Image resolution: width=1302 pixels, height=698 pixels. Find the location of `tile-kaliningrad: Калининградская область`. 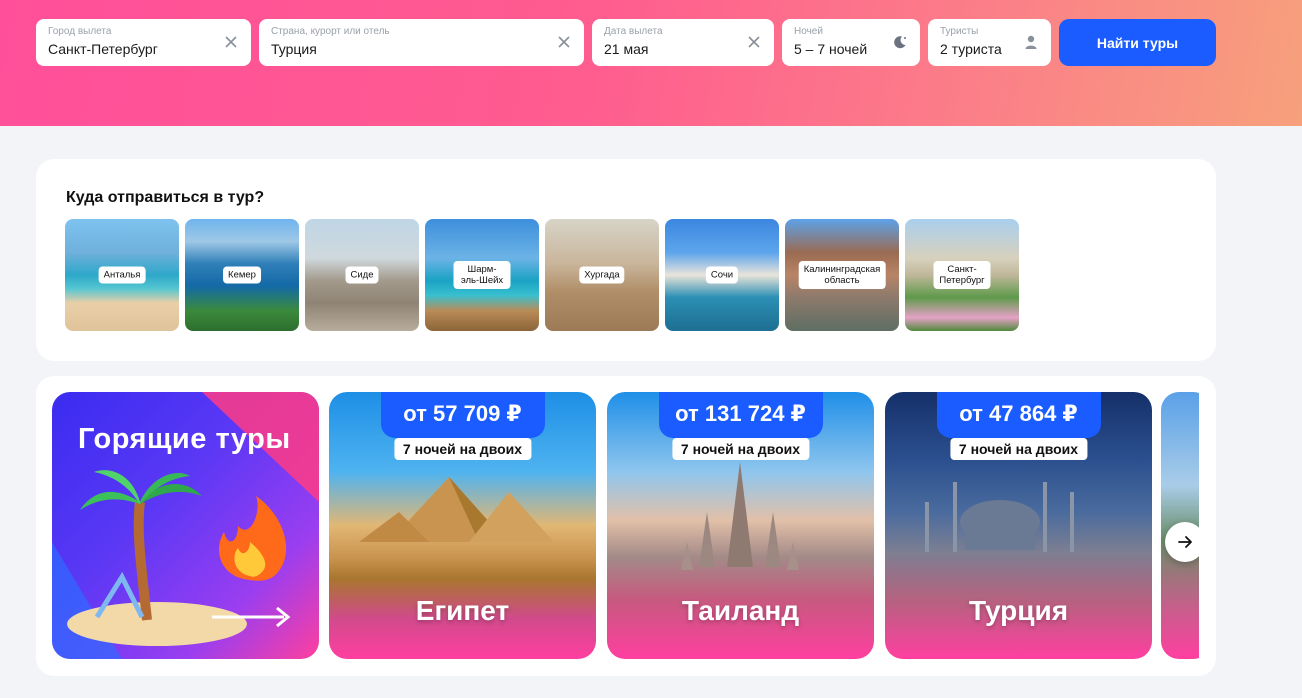

tile-kaliningrad: Калининградская область is located at coordinates (842, 275).